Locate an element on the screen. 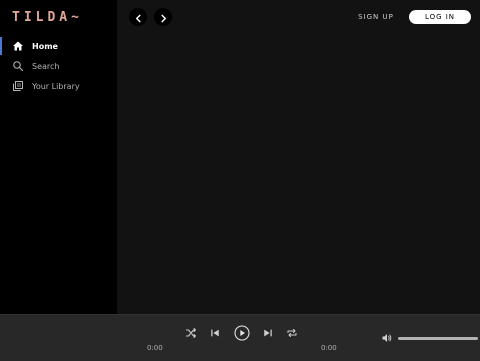 The height and width of the screenshot is (361, 480). play-button is located at coordinates (241, 332).